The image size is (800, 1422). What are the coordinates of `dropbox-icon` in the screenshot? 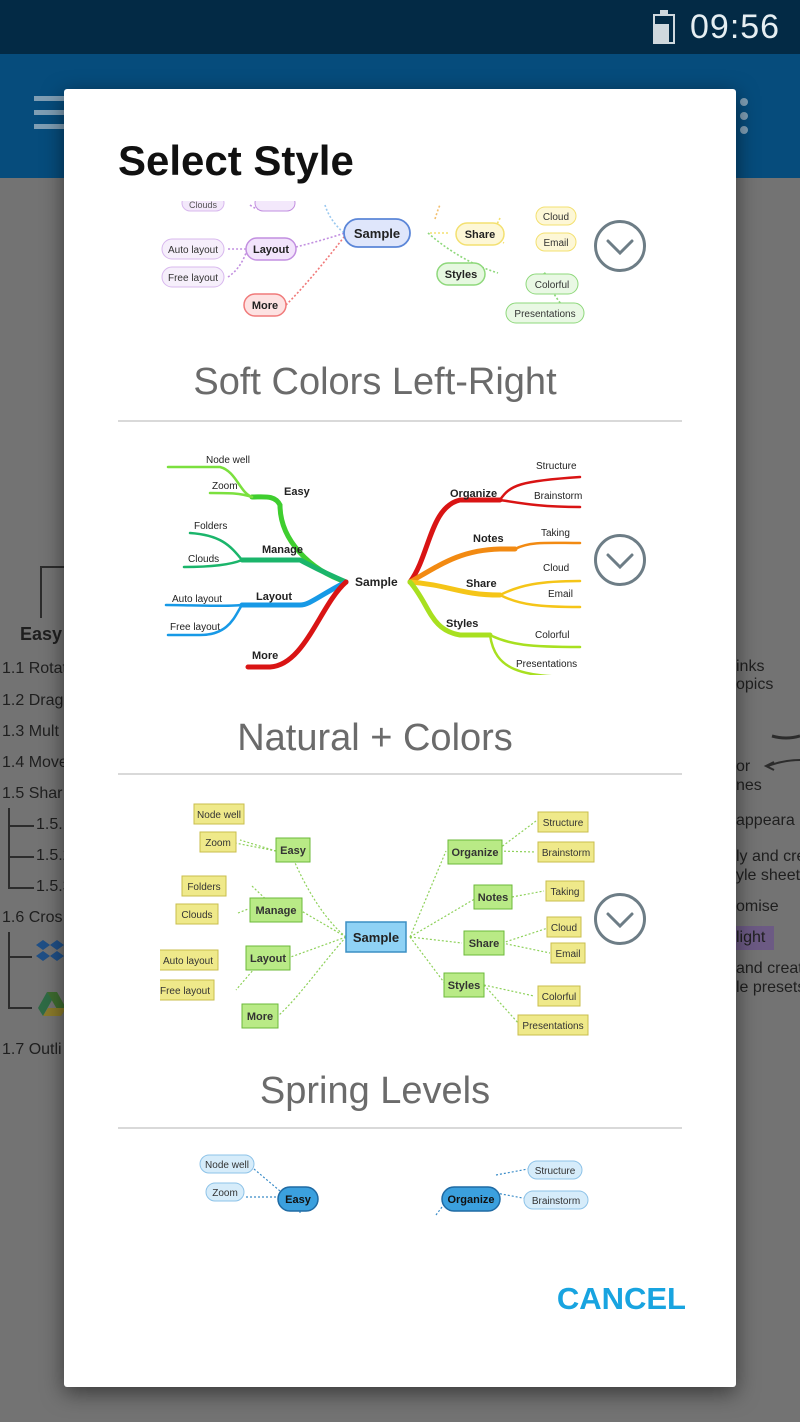 It's located at (50, 950).